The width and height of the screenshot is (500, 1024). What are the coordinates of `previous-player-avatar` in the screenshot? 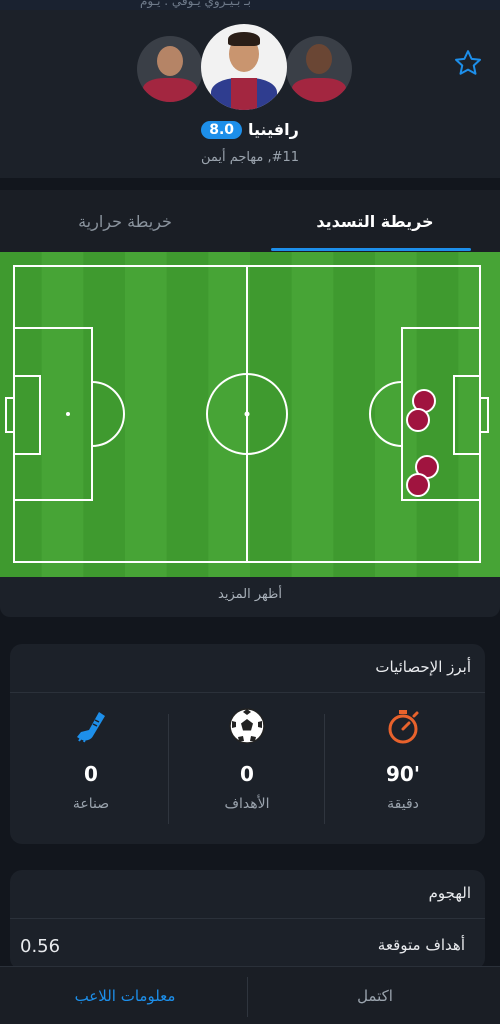 It's located at (170, 69).